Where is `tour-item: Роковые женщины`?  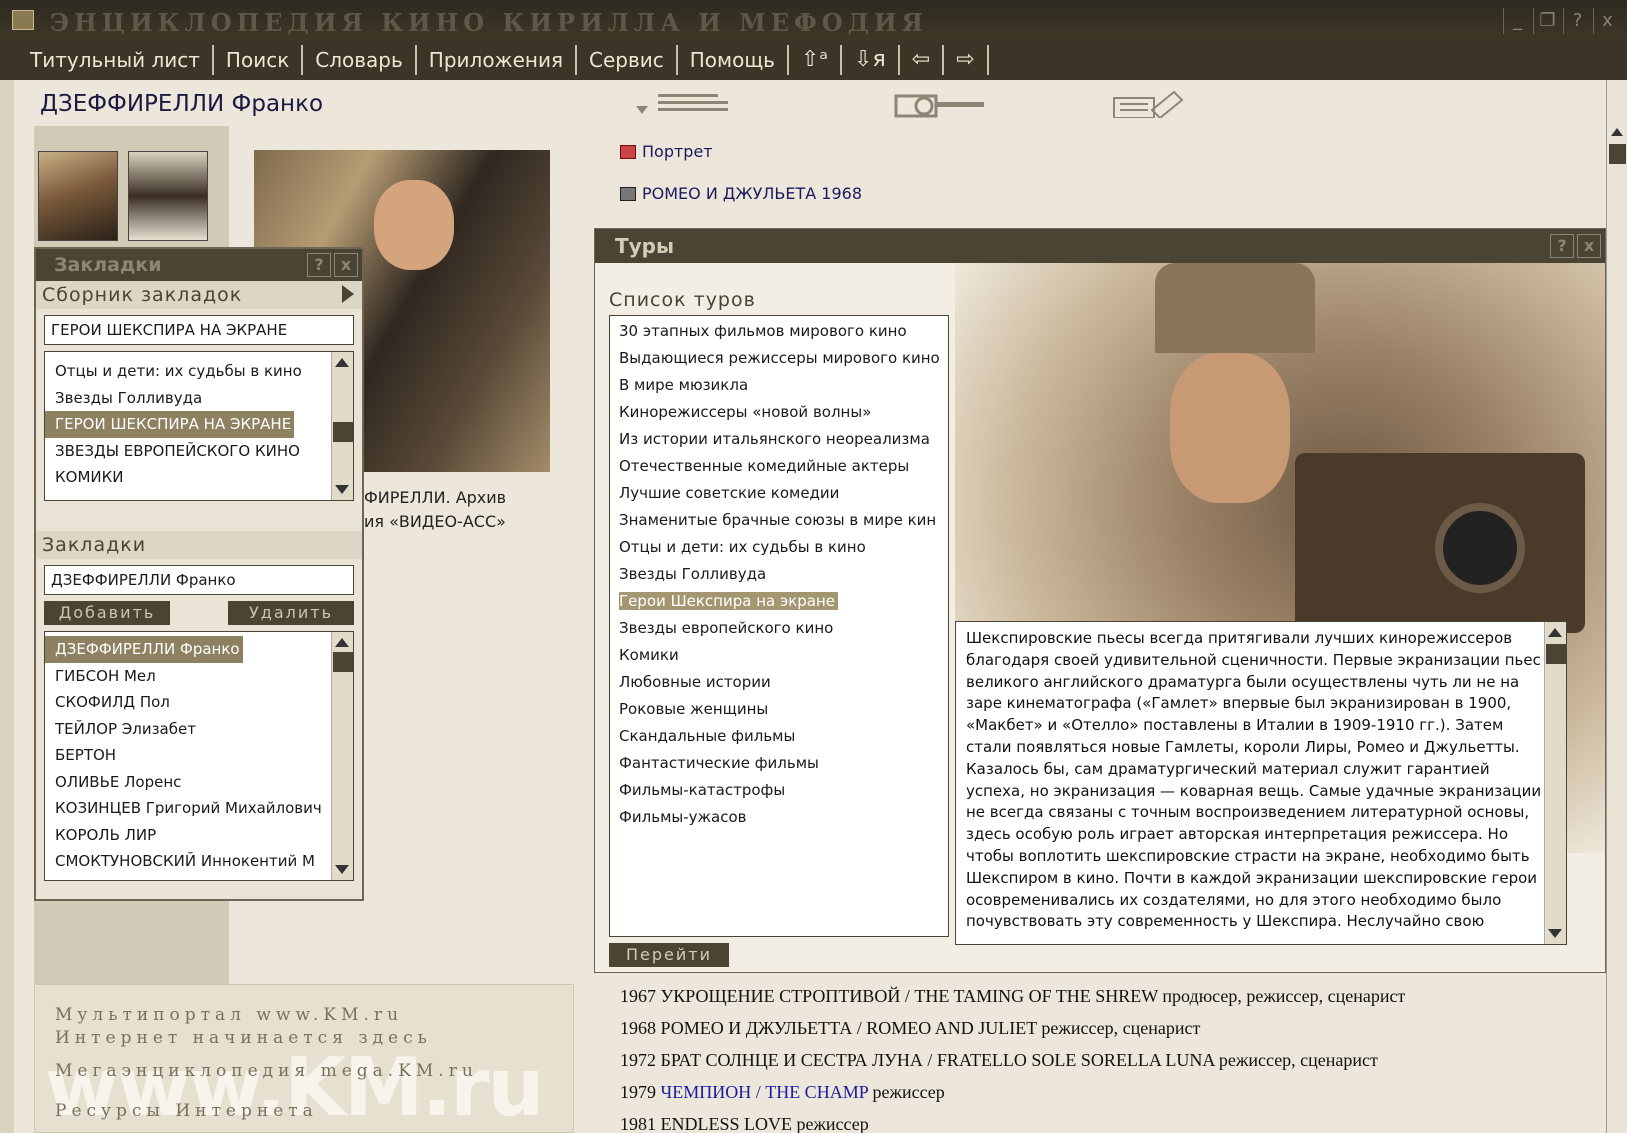 tour-item: Роковые женщины is located at coordinates (779, 709).